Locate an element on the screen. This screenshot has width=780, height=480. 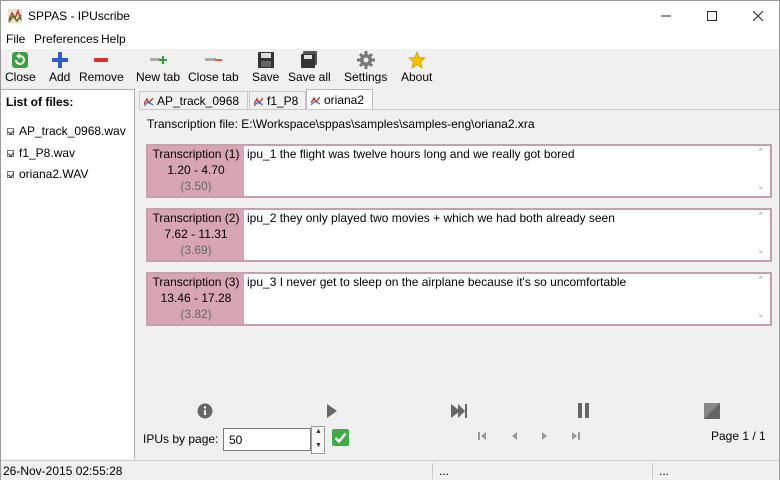
close-window-button is located at coordinates (757, 16).